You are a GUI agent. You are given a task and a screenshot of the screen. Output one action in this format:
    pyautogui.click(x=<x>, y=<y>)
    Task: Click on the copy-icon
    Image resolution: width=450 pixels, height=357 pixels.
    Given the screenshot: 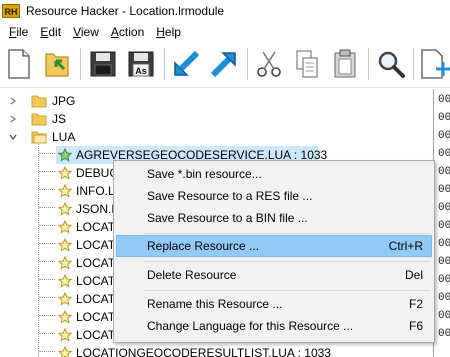 What is the action you would take?
    pyautogui.click(x=307, y=64)
    